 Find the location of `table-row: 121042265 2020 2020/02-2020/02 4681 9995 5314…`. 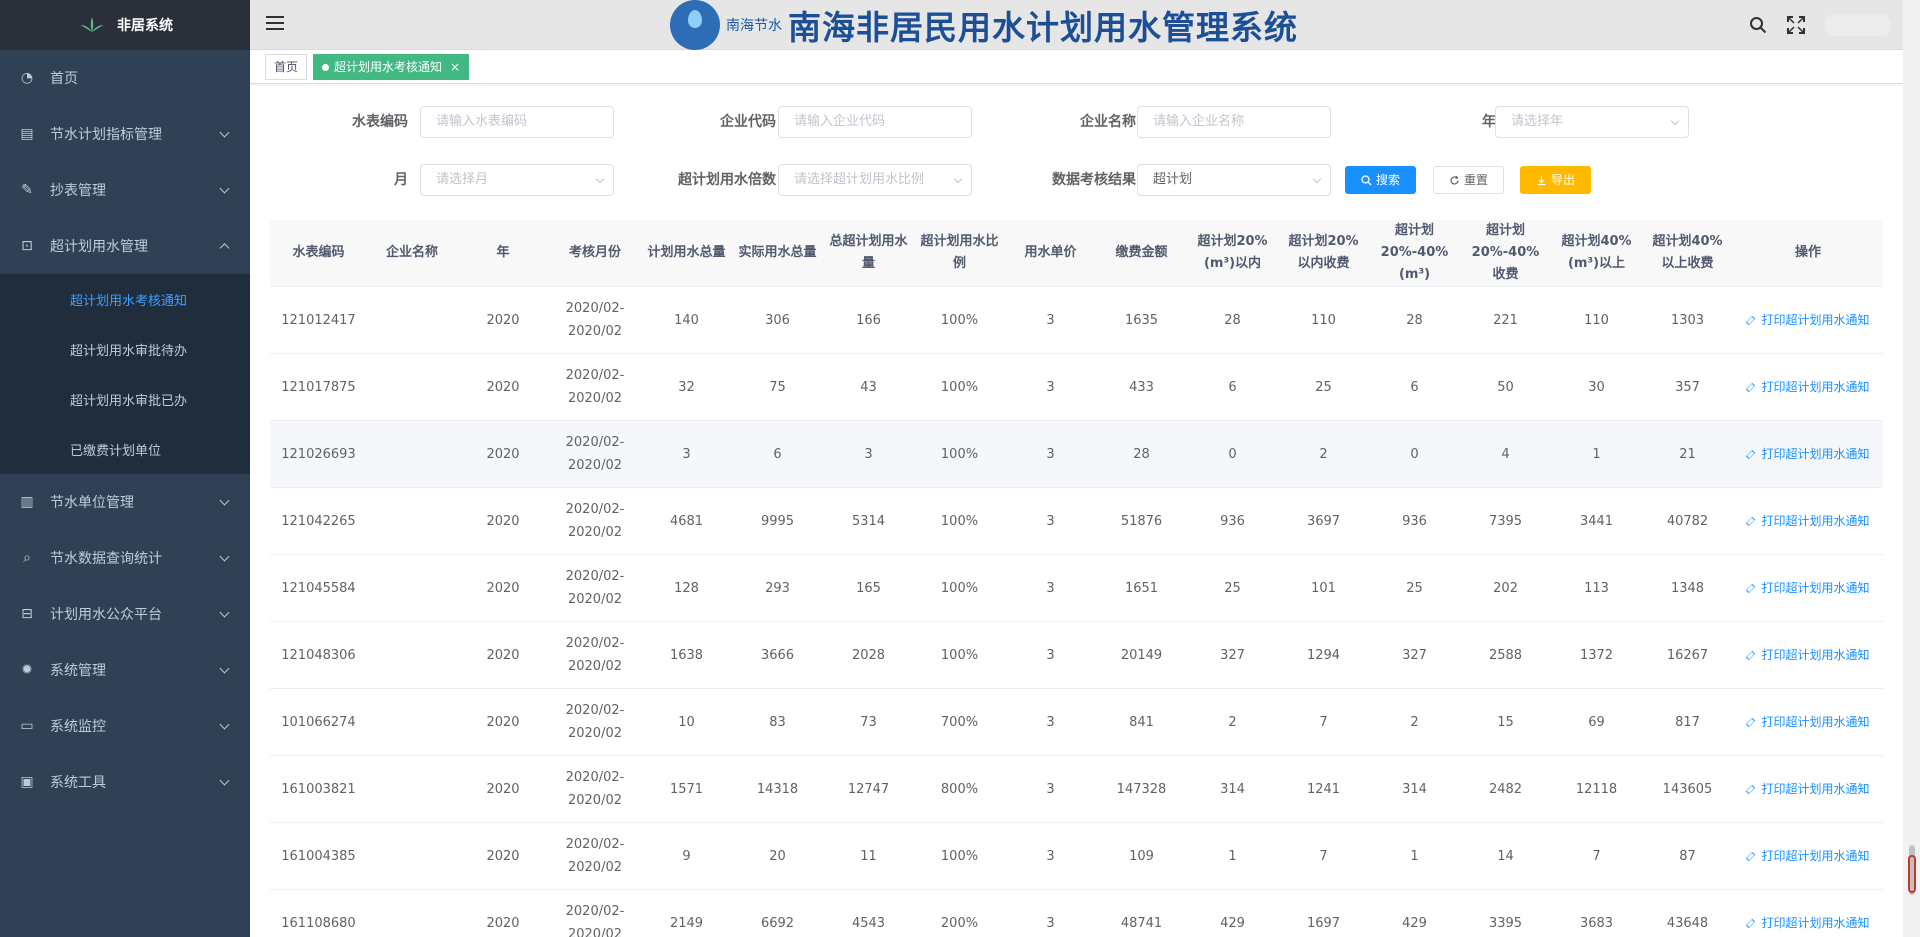

table-row: 121042265 2020 2020/02-2020/02 4681 9995 5314… is located at coordinates (1076, 521).